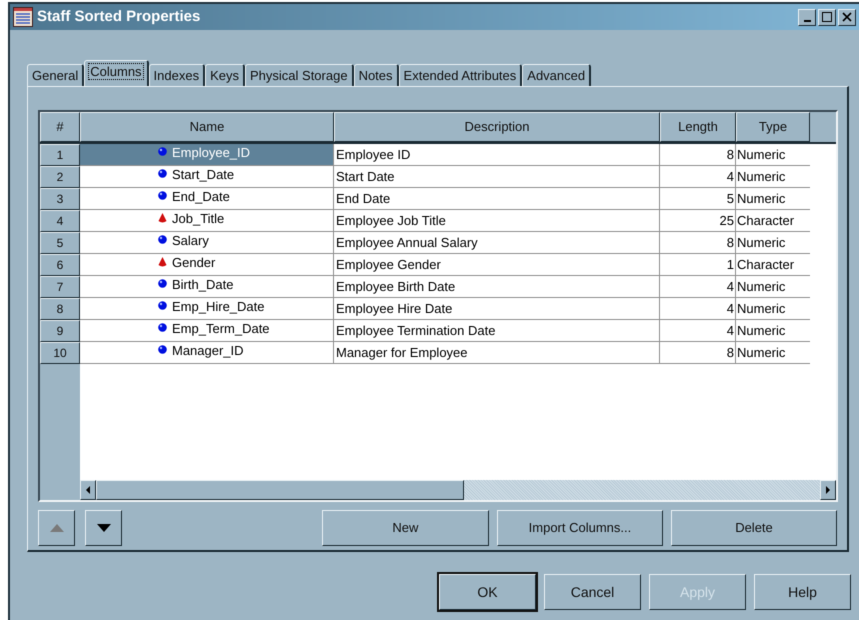  What do you see at coordinates (207, 177) in the screenshot?
I see `name-cell: Start_Date` at bounding box center [207, 177].